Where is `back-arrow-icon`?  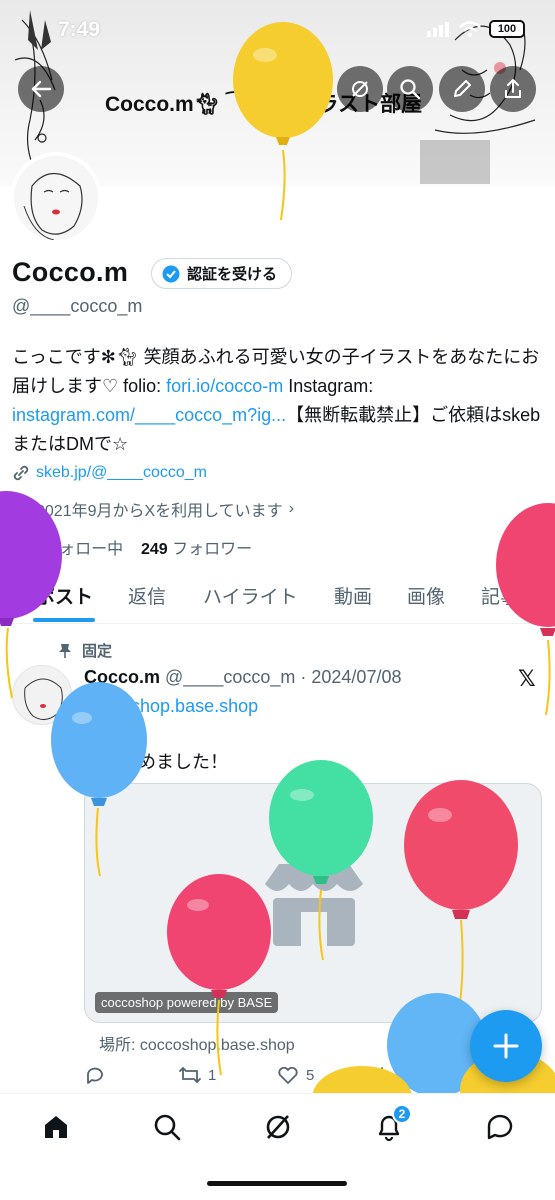
back-arrow-icon is located at coordinates (41, 89).